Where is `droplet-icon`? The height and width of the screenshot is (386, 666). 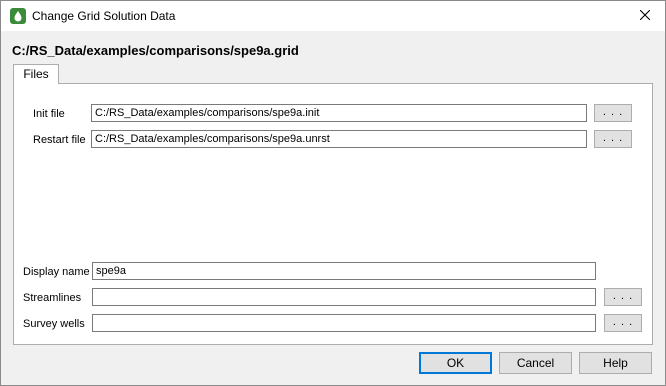
droplet-icon is located at coordinates (18, 16).